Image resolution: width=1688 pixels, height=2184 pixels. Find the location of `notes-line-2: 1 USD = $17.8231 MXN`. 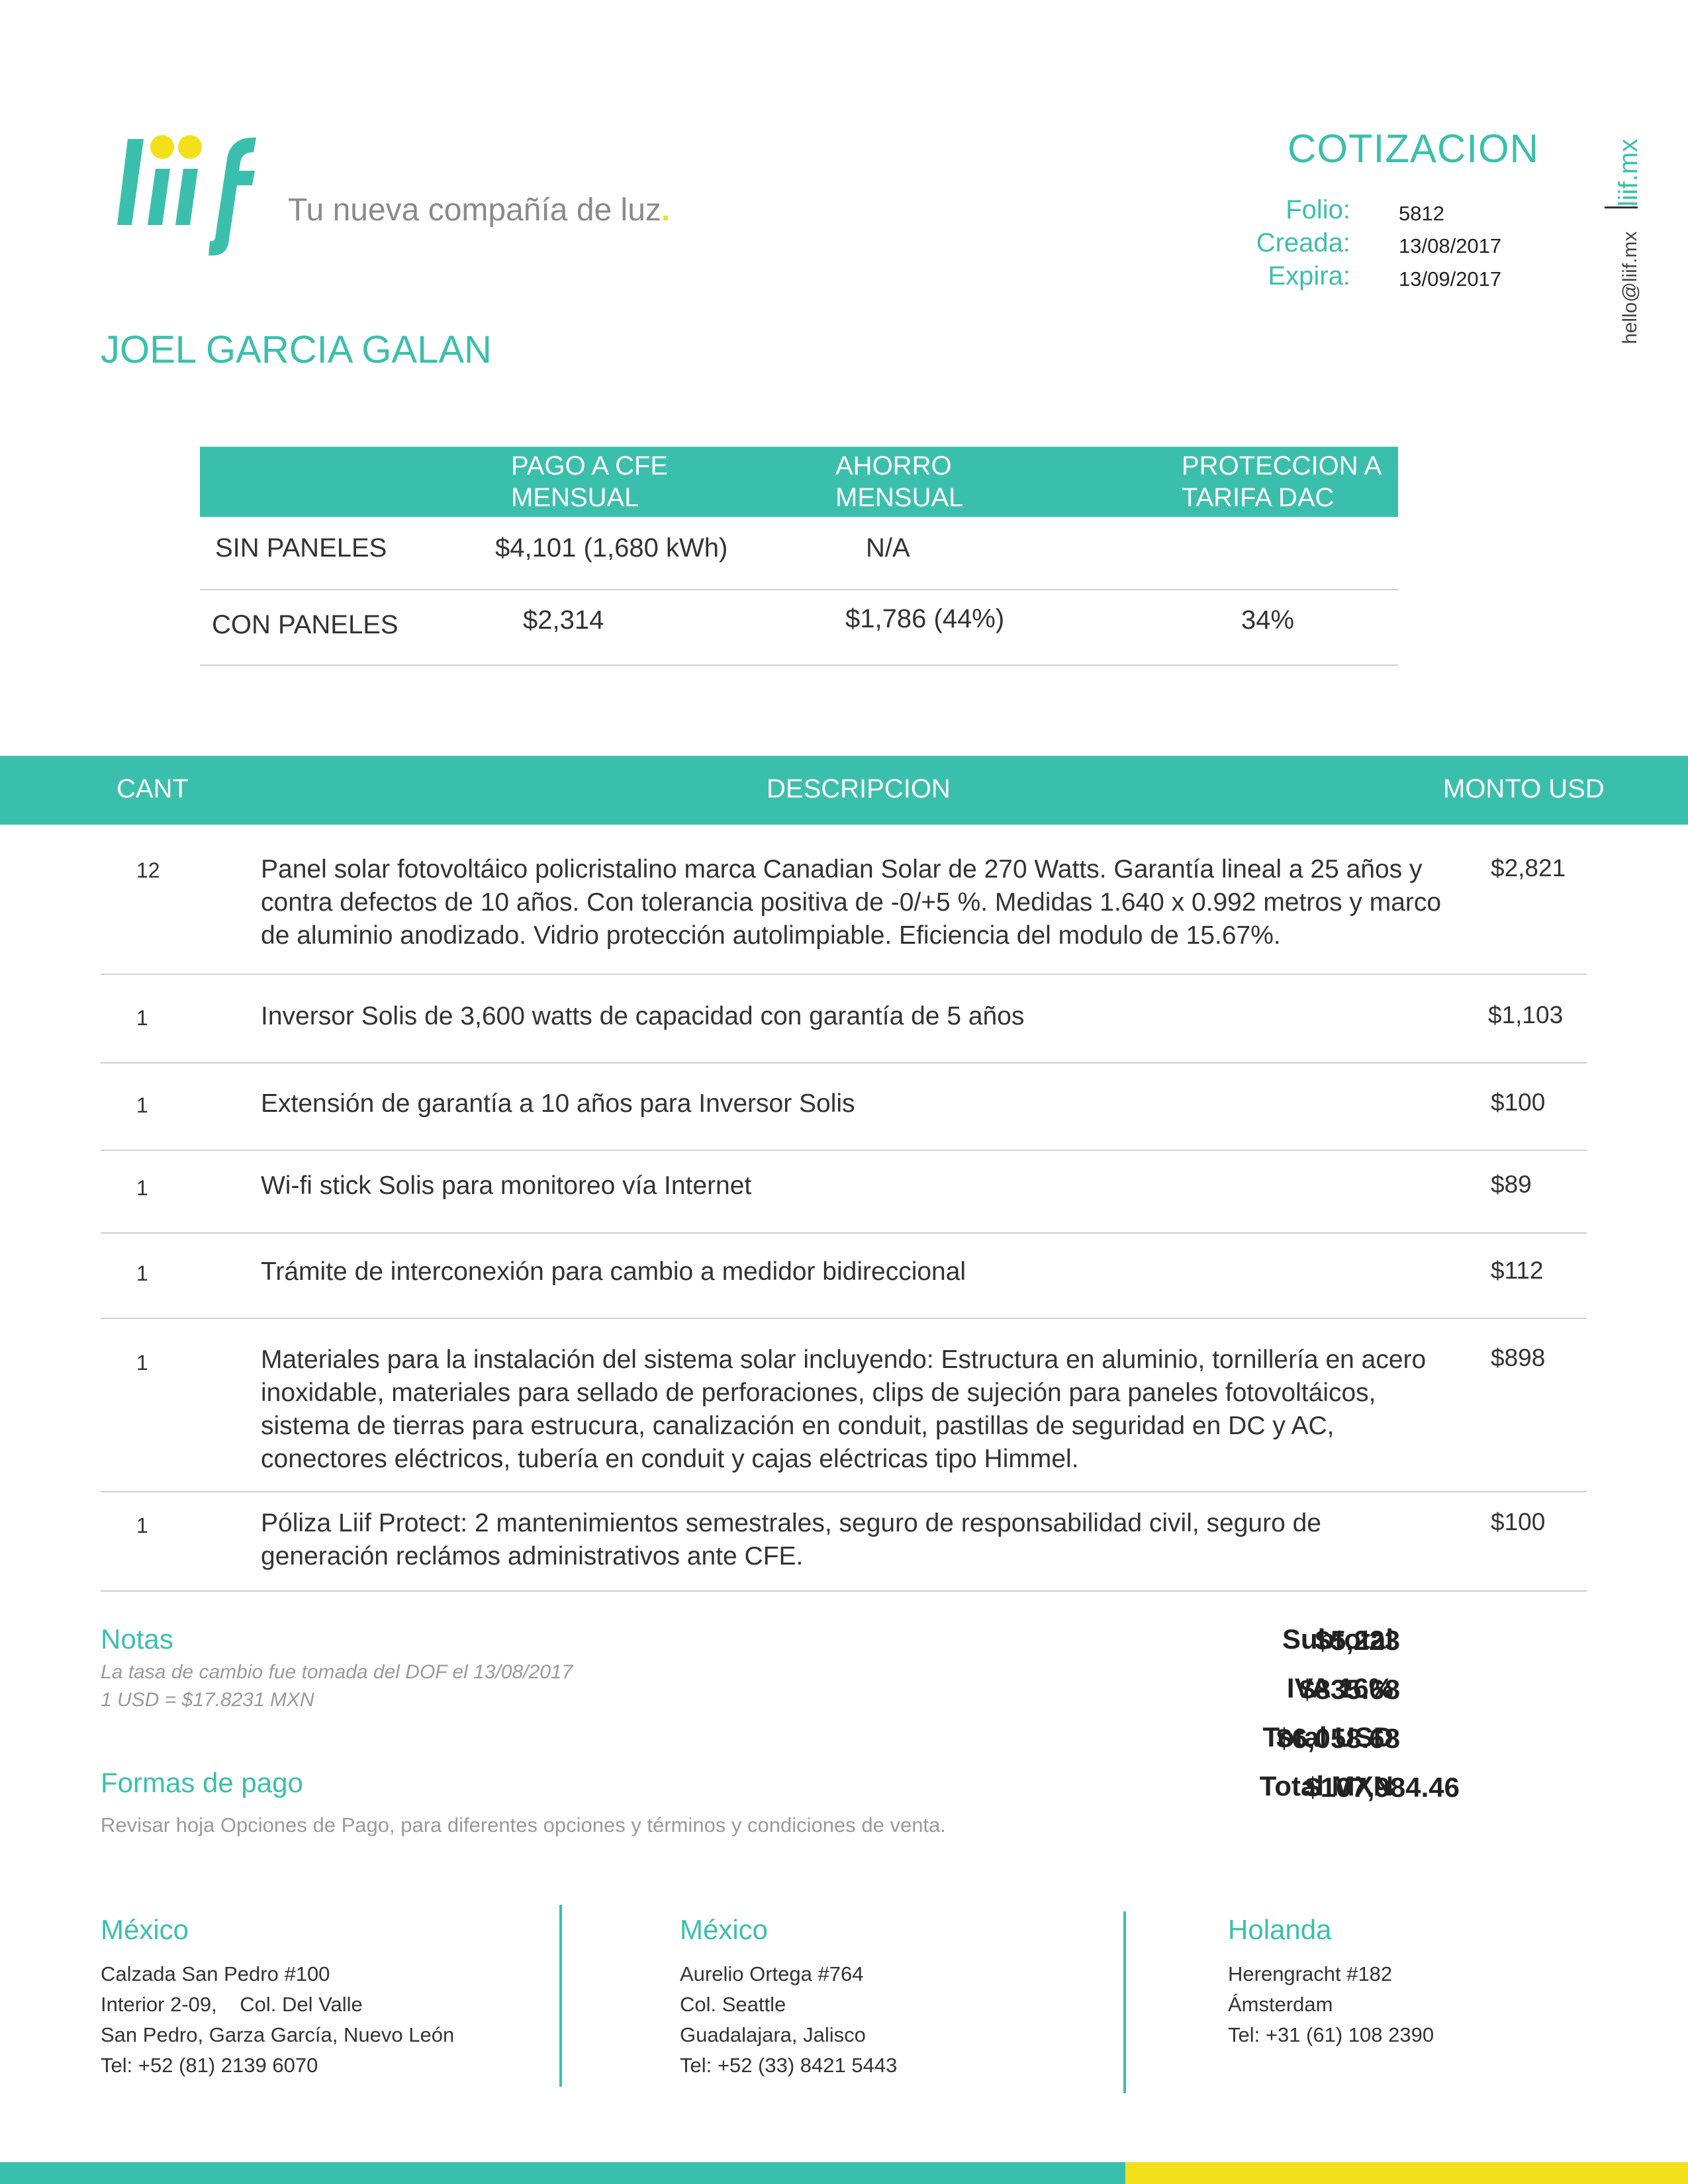

notes-line-2: 1 USD = $17.8231 MXN is located at coordinates (207, 1700).